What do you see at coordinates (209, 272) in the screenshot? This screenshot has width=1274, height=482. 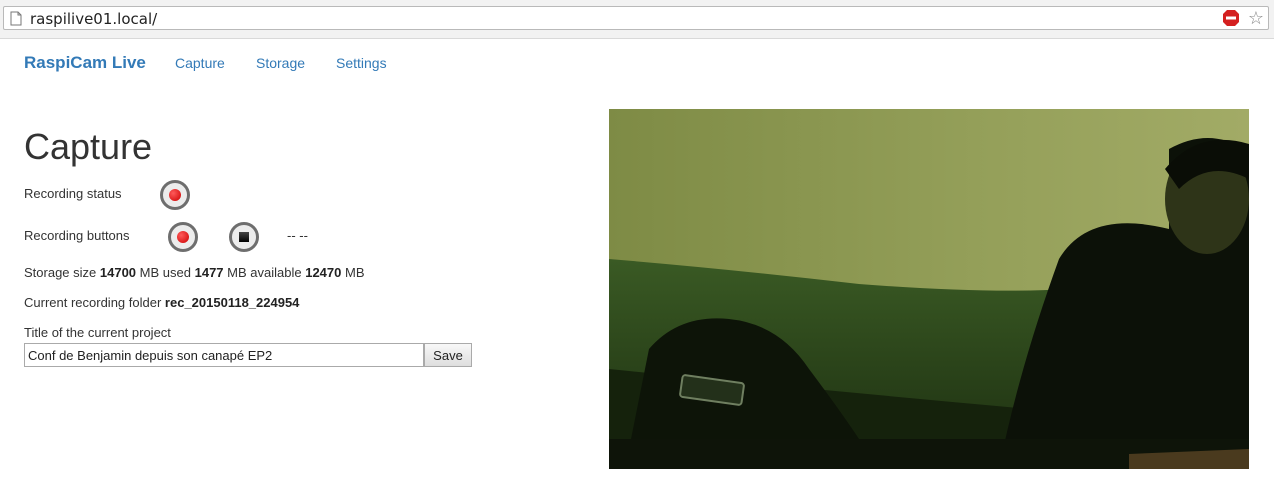 I see `storage-used-value: 1477` at bounding box center [209, 272].